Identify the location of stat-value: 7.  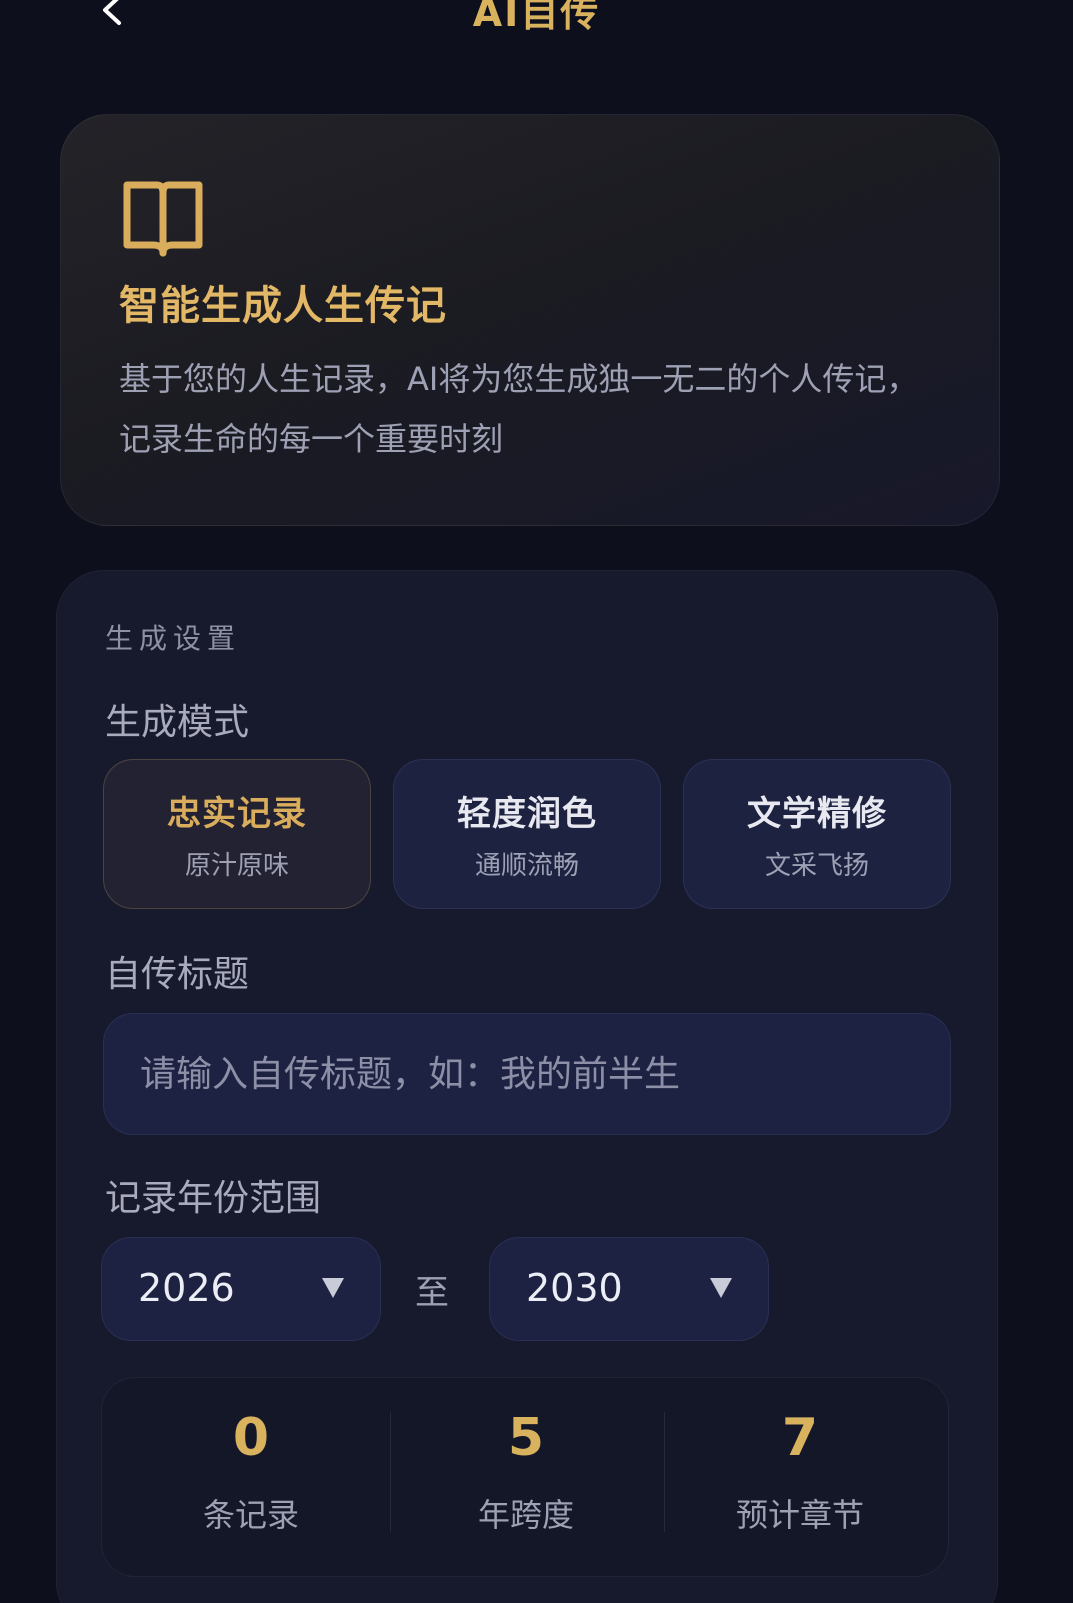
(800, 1438).